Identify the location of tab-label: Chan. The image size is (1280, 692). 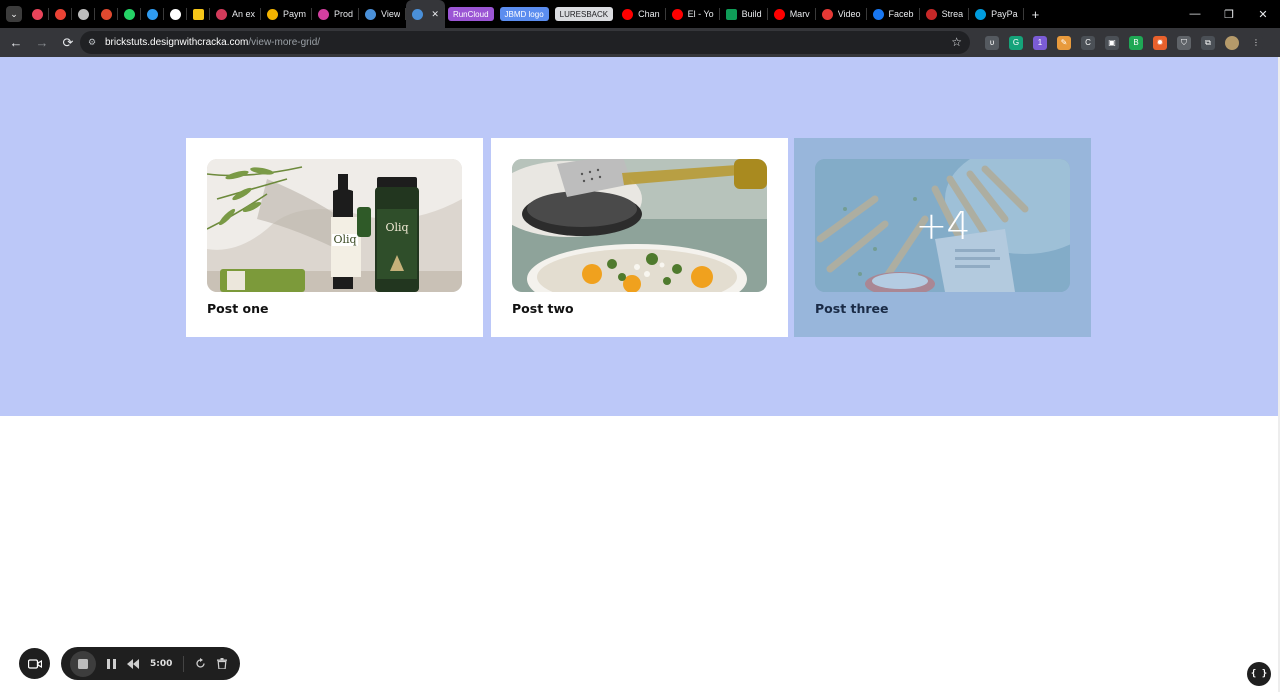
(649, 14).